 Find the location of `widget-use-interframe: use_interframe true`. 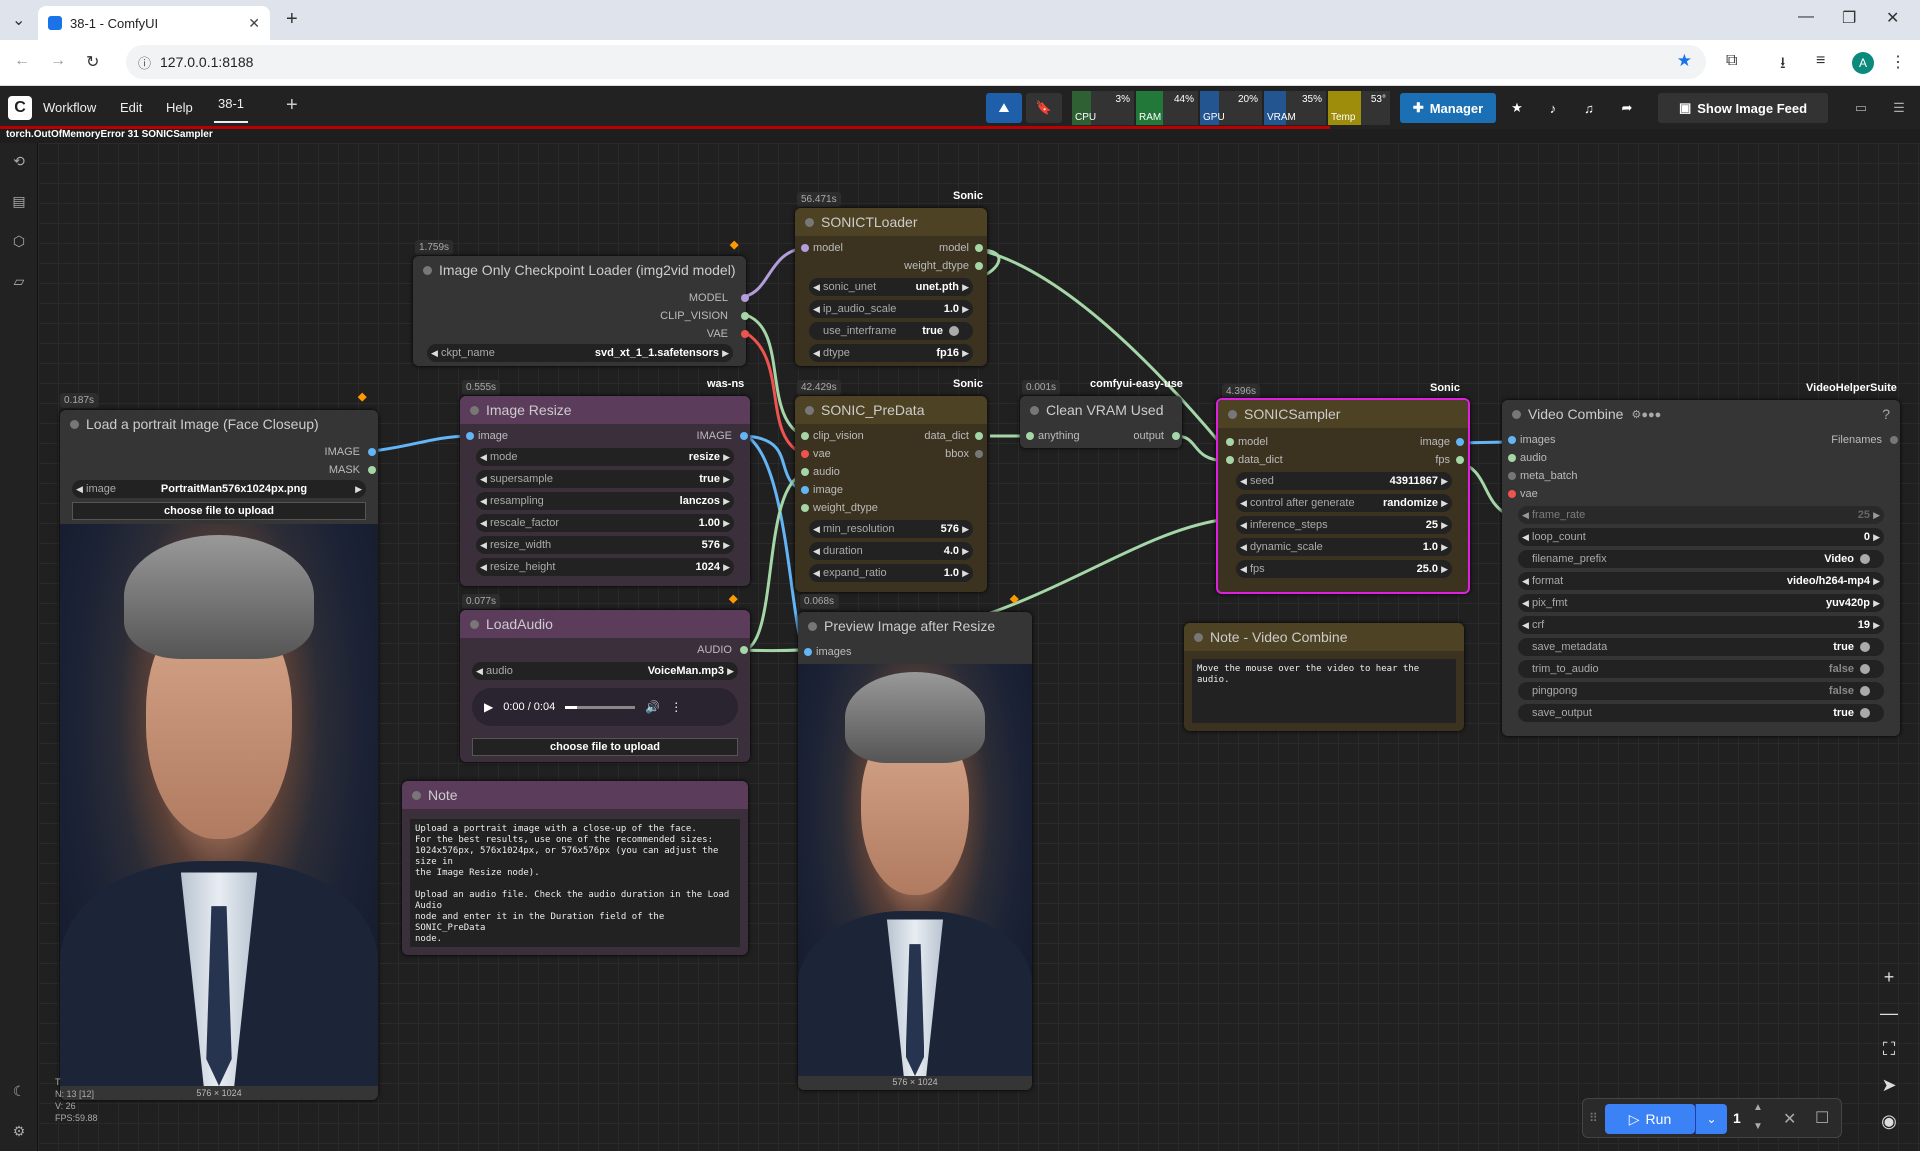

widget-use-interframe: use_interframe true is located at coordinates (891, 331).